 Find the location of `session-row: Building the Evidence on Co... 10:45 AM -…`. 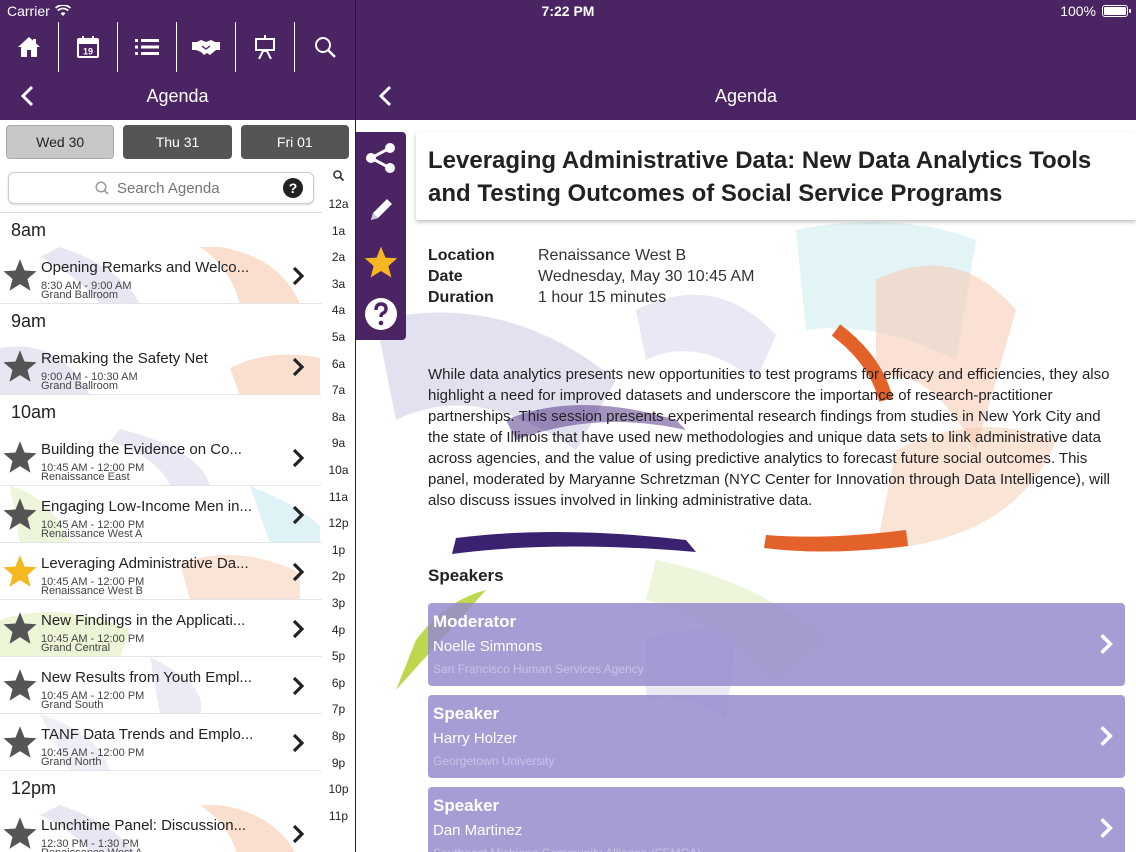

session-row: Building the Evidence on Co... 10:45 AM -… is located at coordinates (161, 457).